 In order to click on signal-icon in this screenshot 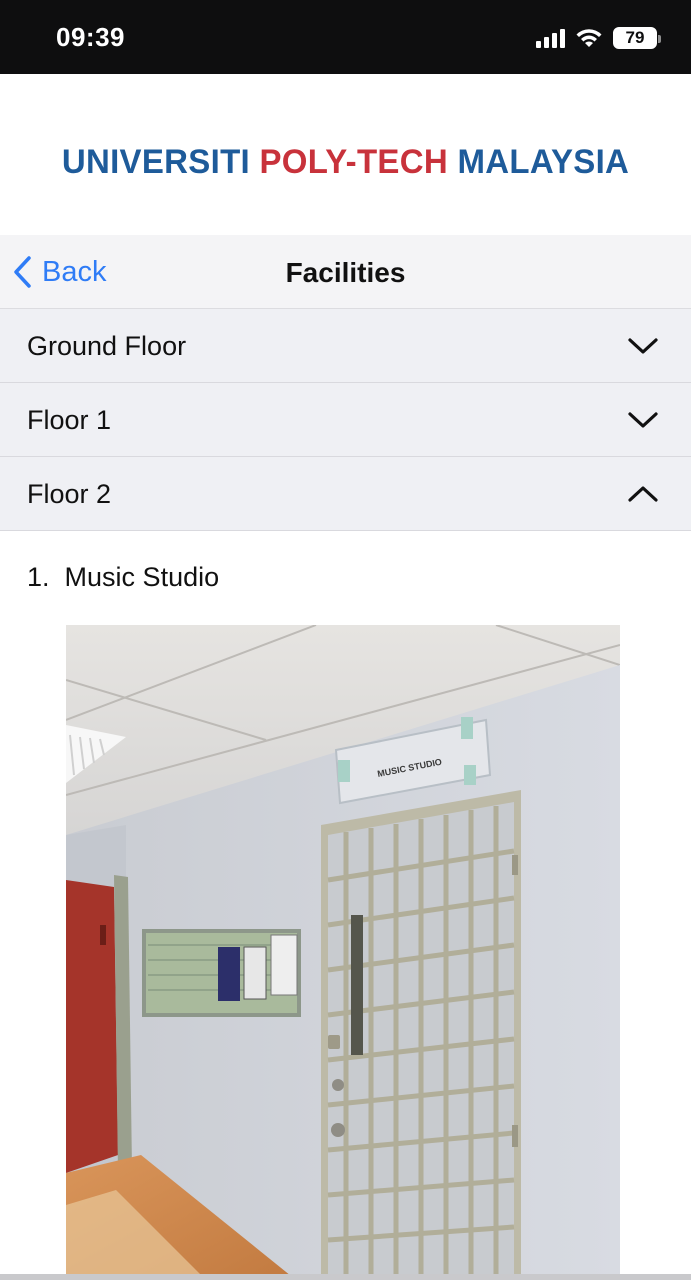, I will do `click(550, 38)`.